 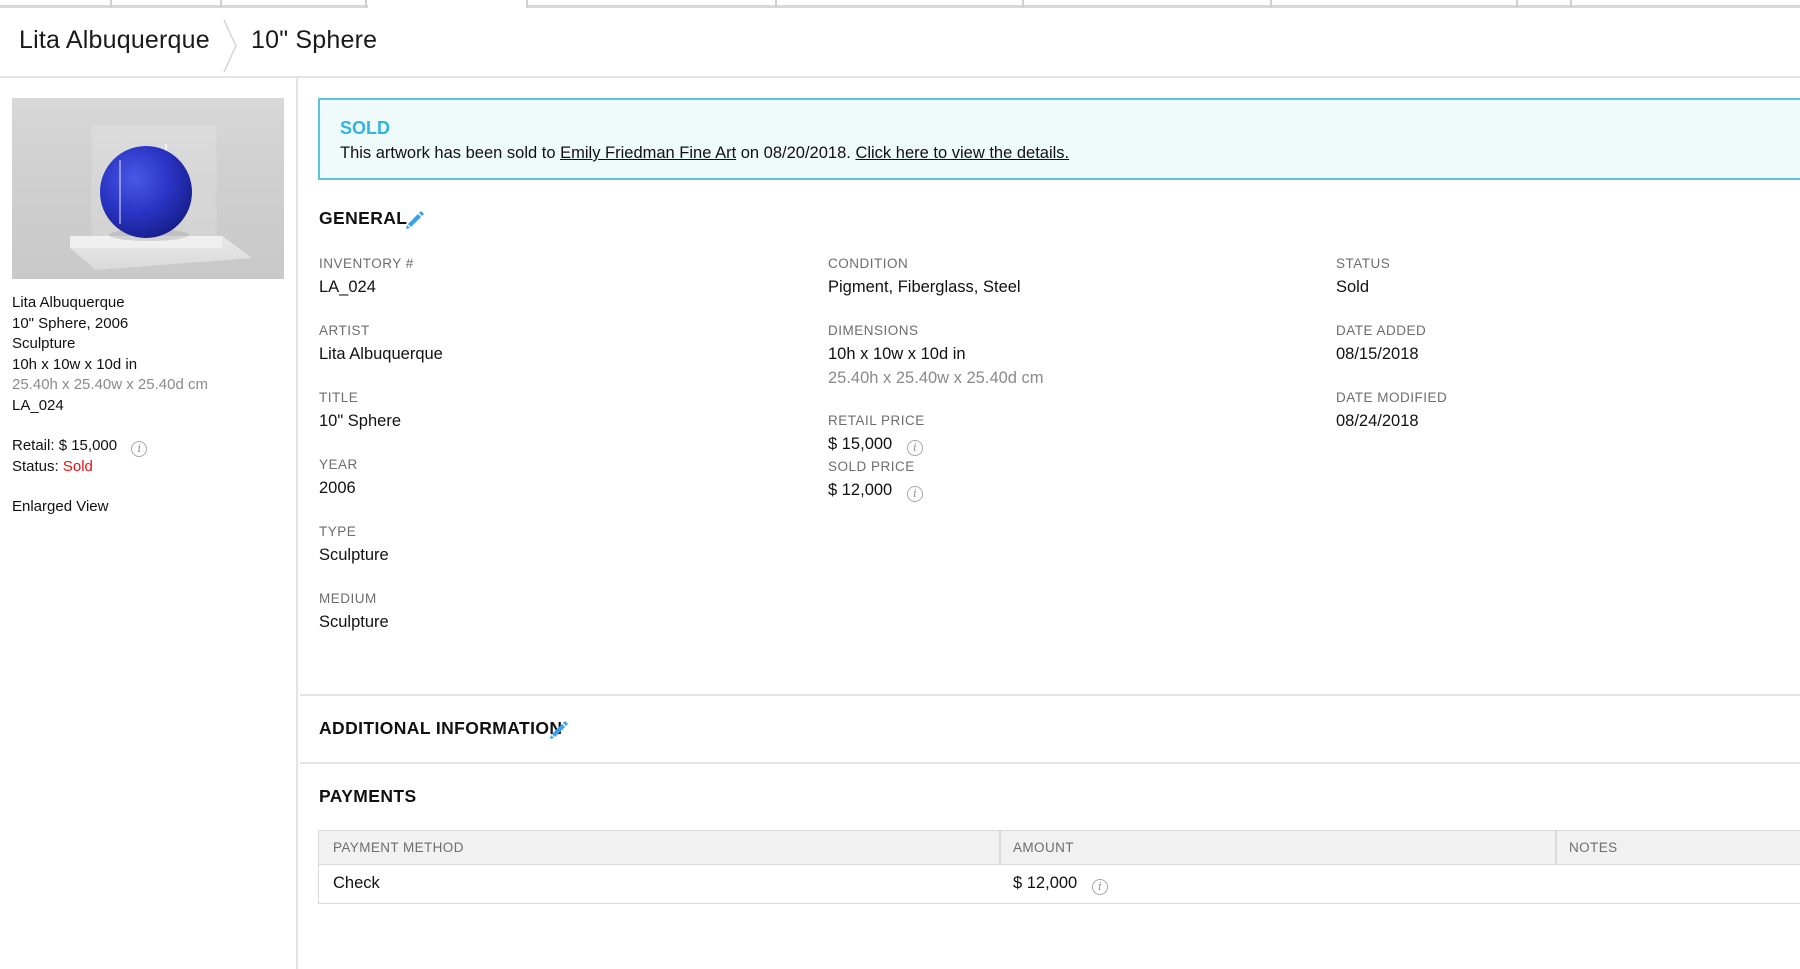 I want to click on title-value: 10" Sphere, so click(x=360, y=421).